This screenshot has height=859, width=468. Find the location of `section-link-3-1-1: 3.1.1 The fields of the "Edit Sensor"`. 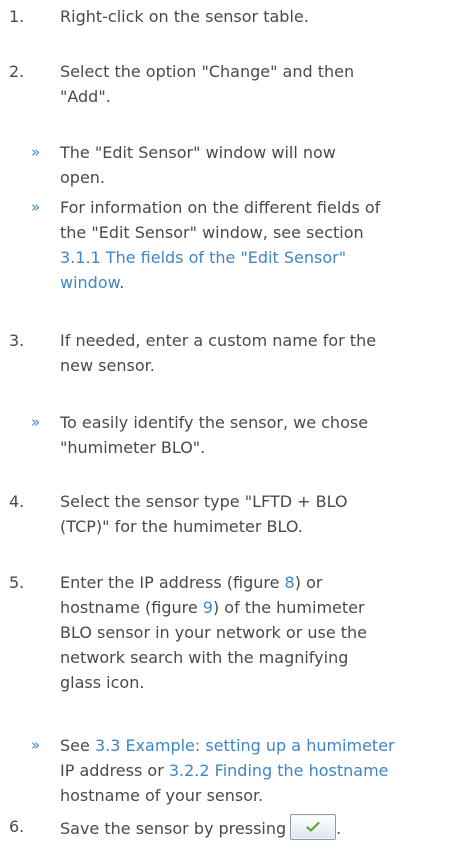

section-link-3-1-1: 3.1.1 The fields of the "Edit Sensor" is located at coordinates (203, 257).